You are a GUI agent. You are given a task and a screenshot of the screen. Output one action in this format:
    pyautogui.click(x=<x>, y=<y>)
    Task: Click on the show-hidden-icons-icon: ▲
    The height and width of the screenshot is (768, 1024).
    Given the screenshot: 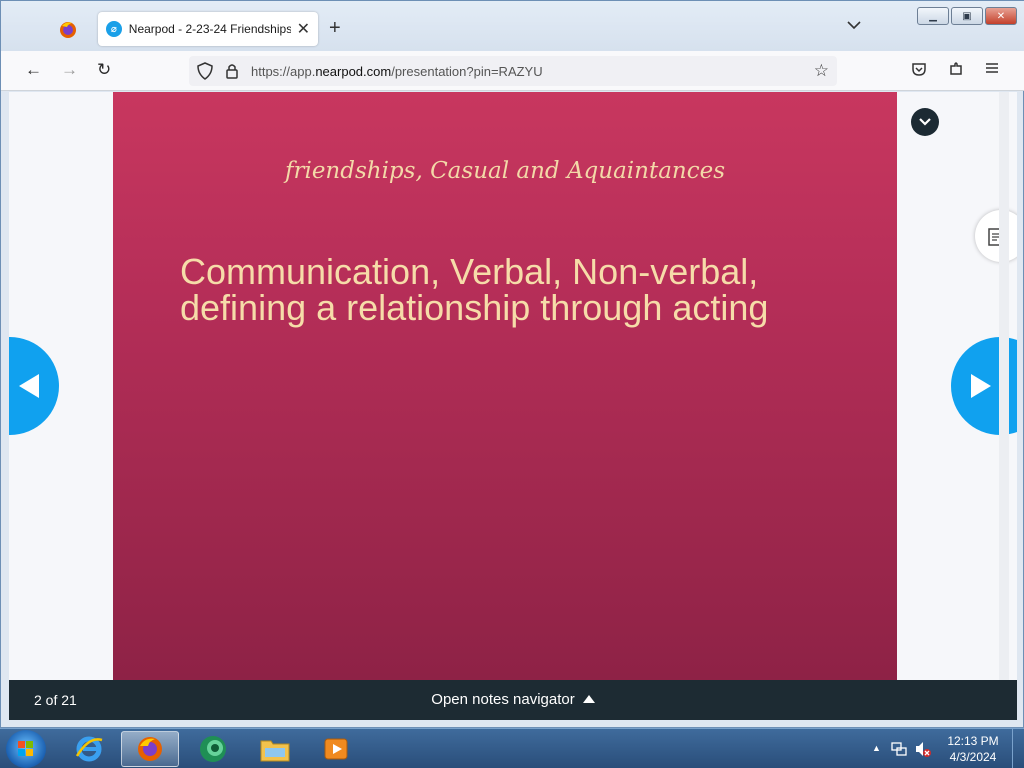 What is the action you would take?
    pyautogui.click(x=876, y=748)
    